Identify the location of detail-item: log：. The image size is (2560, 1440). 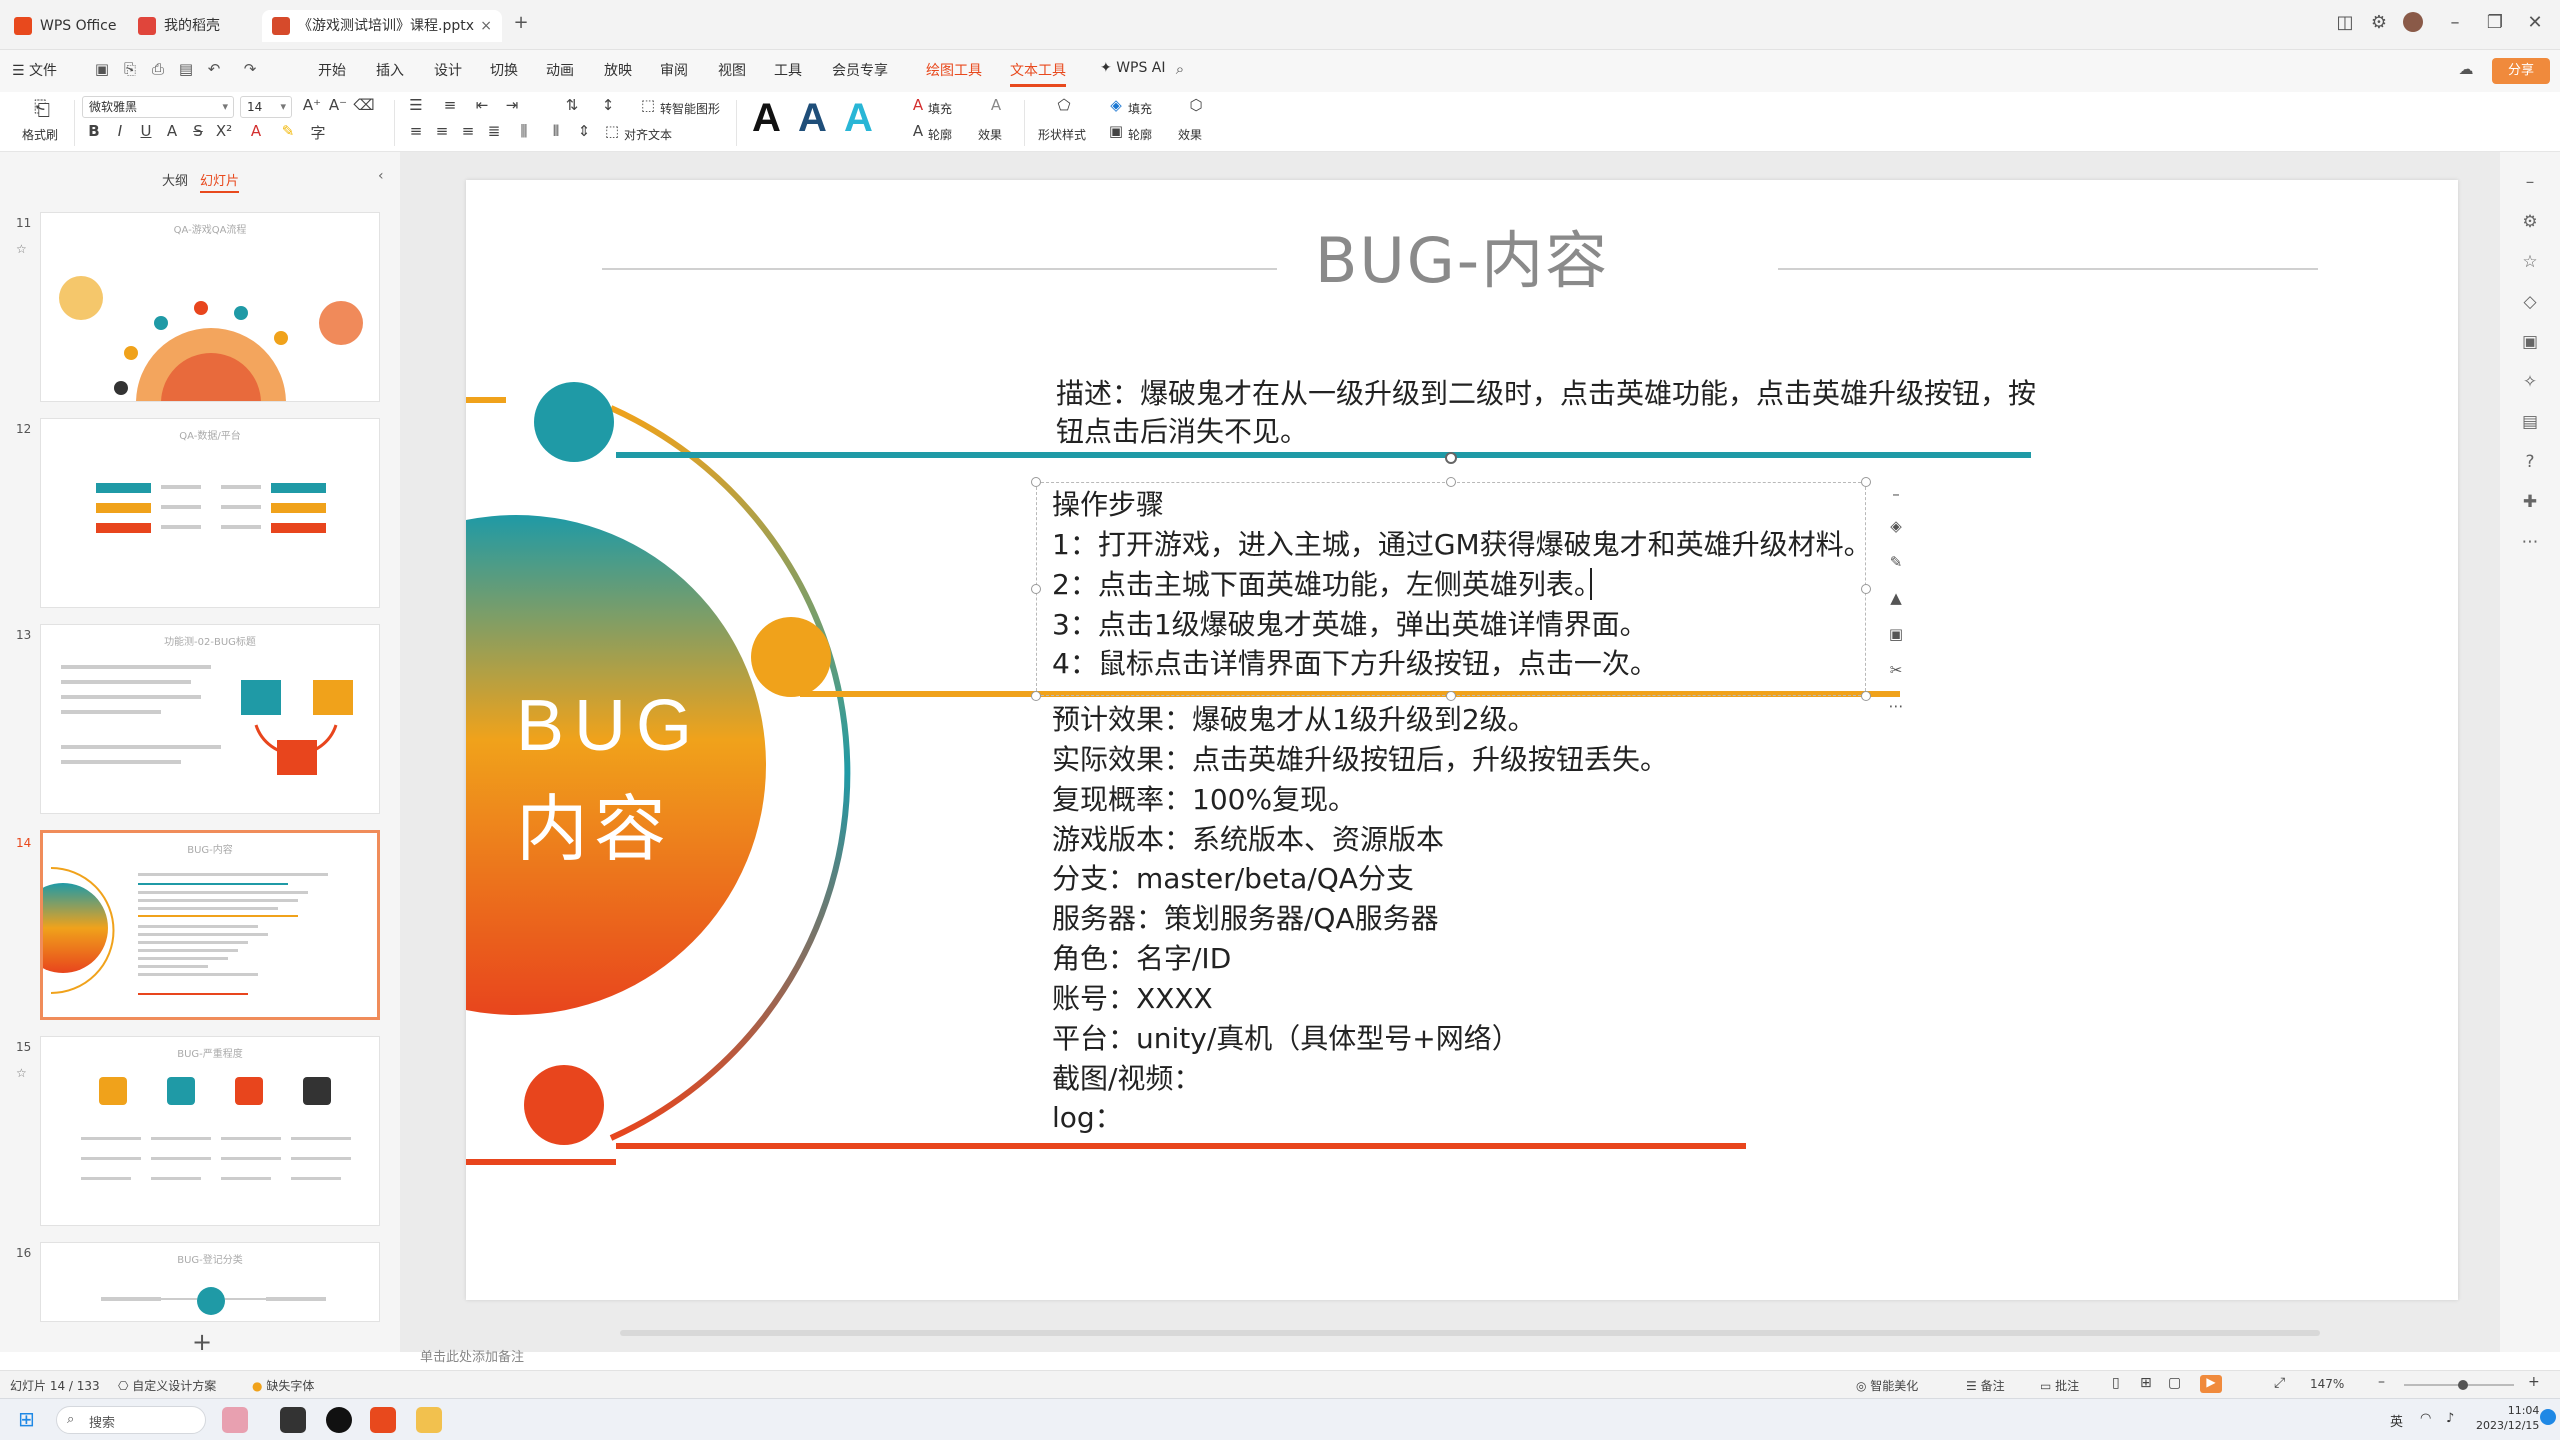
(1087, 1118).